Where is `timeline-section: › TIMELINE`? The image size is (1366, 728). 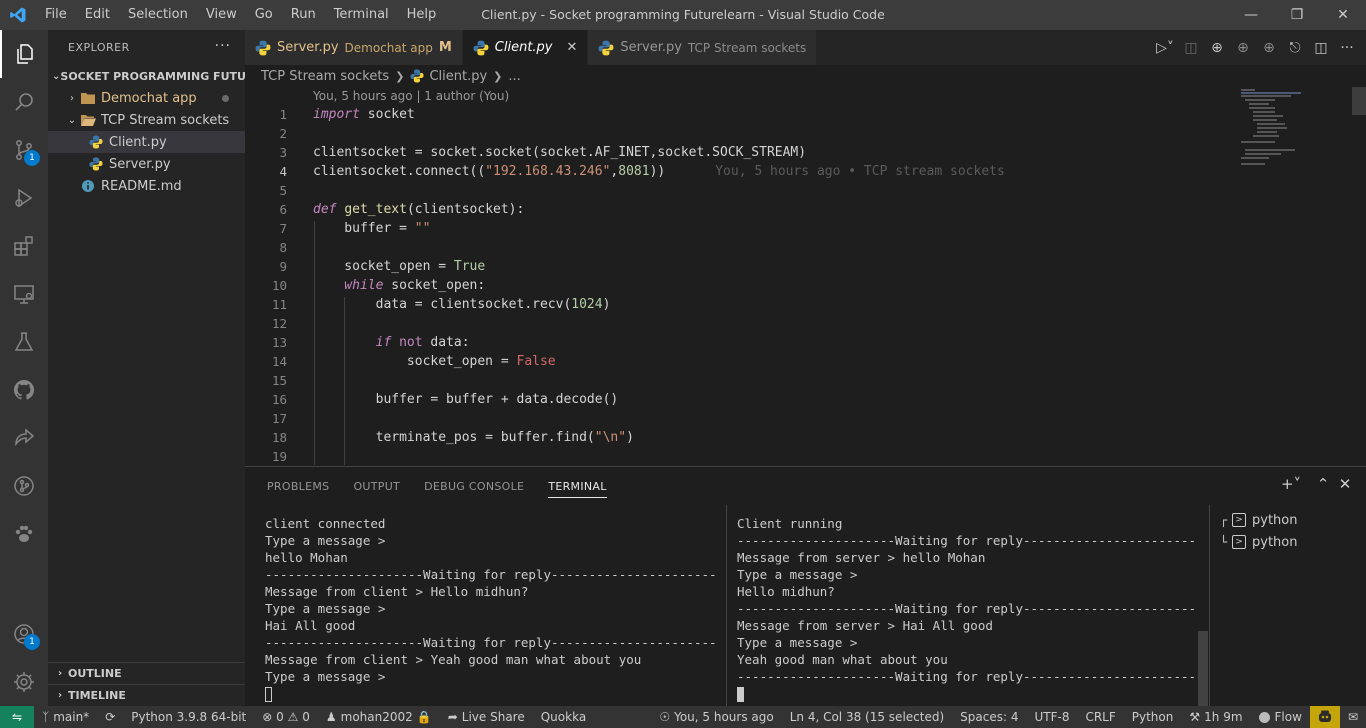 timeline-section: › TIMELINE is located at coordinates (146, 695).